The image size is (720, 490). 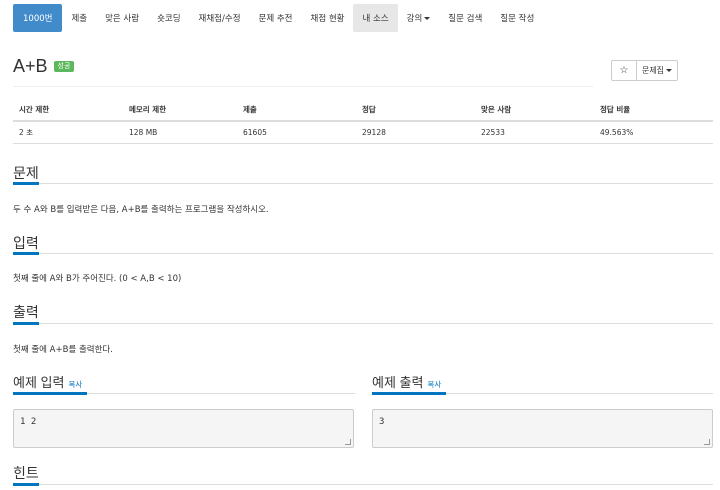 I want to click on copy-sample-output-link: 복사, so click(x=434, y=384).